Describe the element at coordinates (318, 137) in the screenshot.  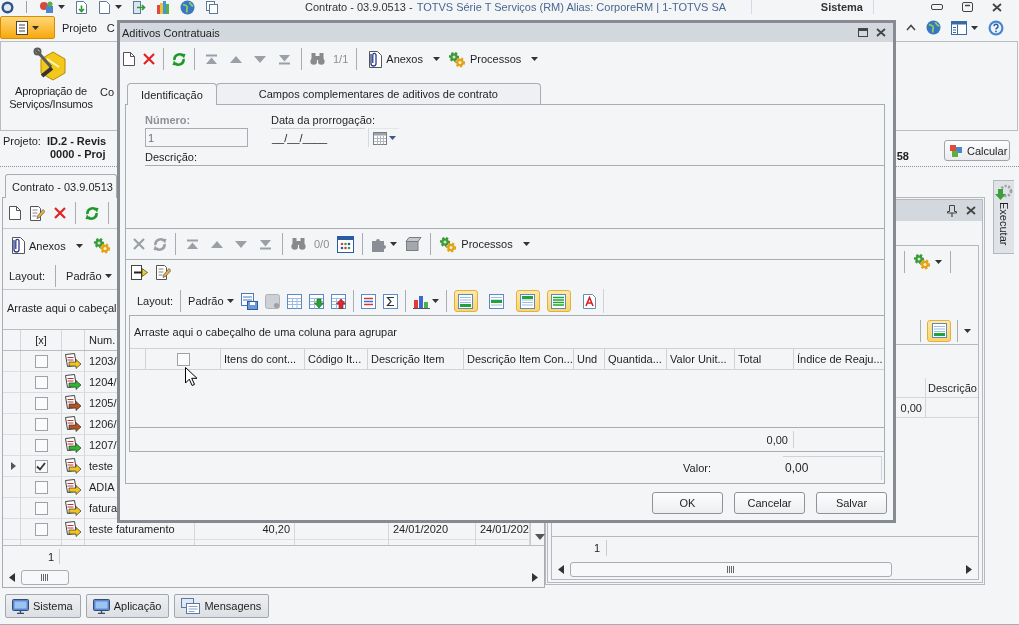
I see `date-field: __/__/____` at that location.